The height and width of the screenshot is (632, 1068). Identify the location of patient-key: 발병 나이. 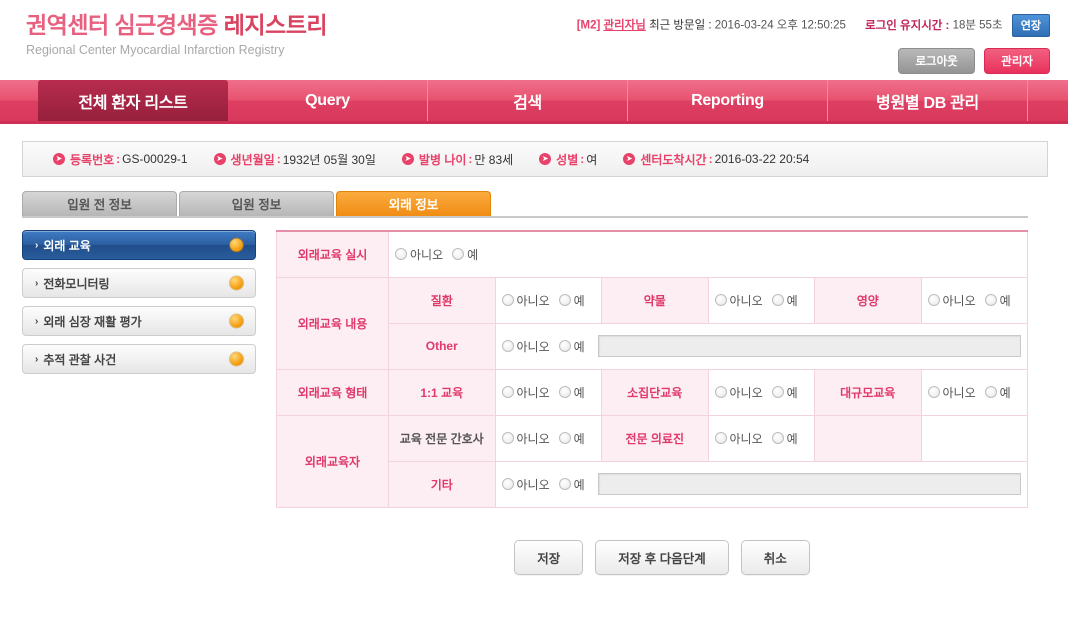
(442, 159).